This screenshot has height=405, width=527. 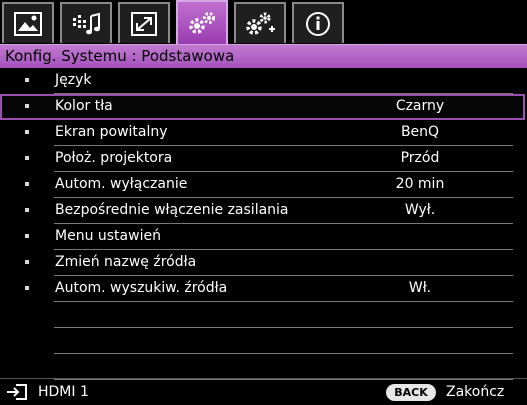 I want to click on audio-settings-icon, so click(x=86, y=23).